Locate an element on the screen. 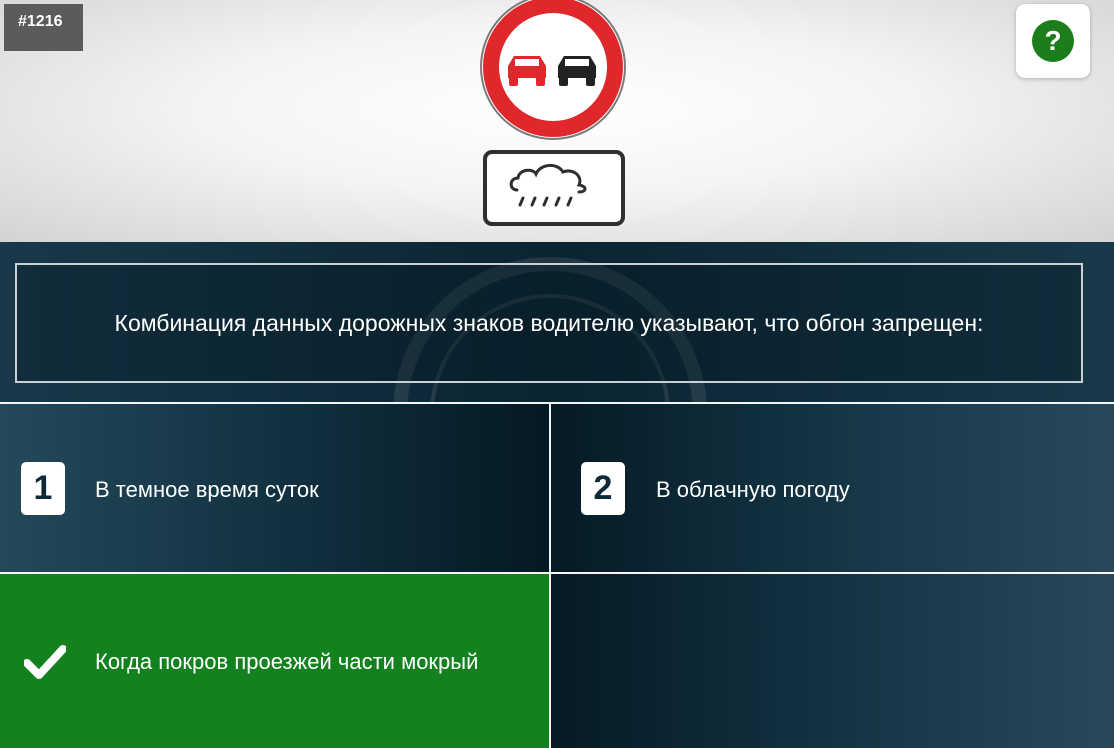  answer-option-2: 2 В облачную погоду is located at coordinates (832, 488).